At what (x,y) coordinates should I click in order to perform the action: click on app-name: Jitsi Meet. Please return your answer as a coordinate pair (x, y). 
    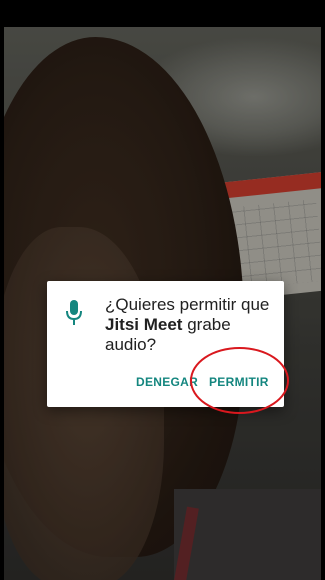
    Looking at the image, I should click on (144, 324).